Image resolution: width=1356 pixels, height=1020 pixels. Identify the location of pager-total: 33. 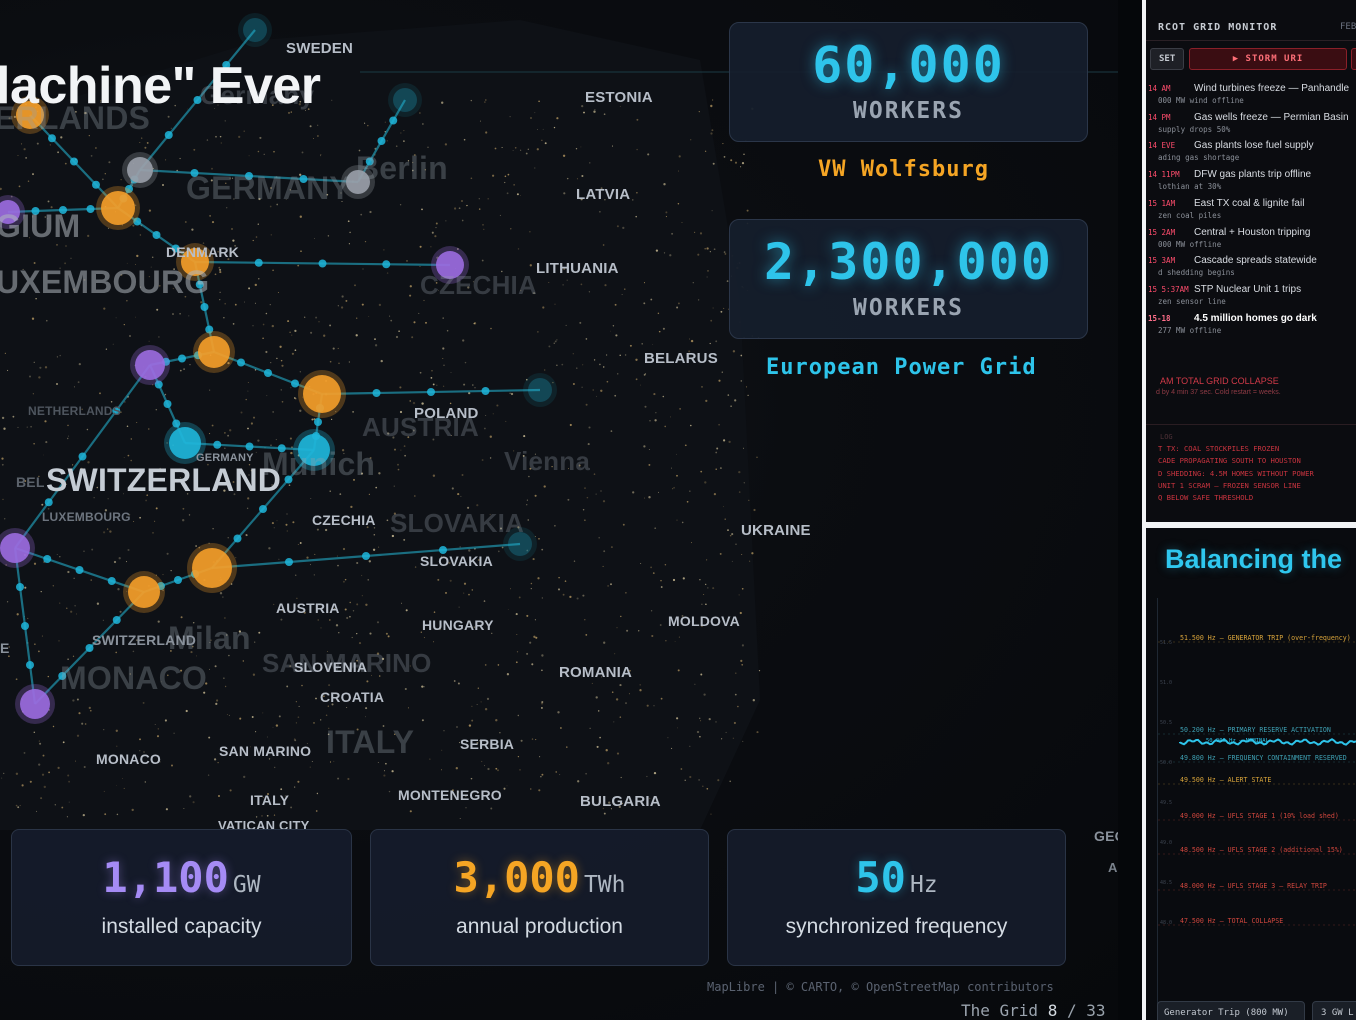
(1096, 1010).